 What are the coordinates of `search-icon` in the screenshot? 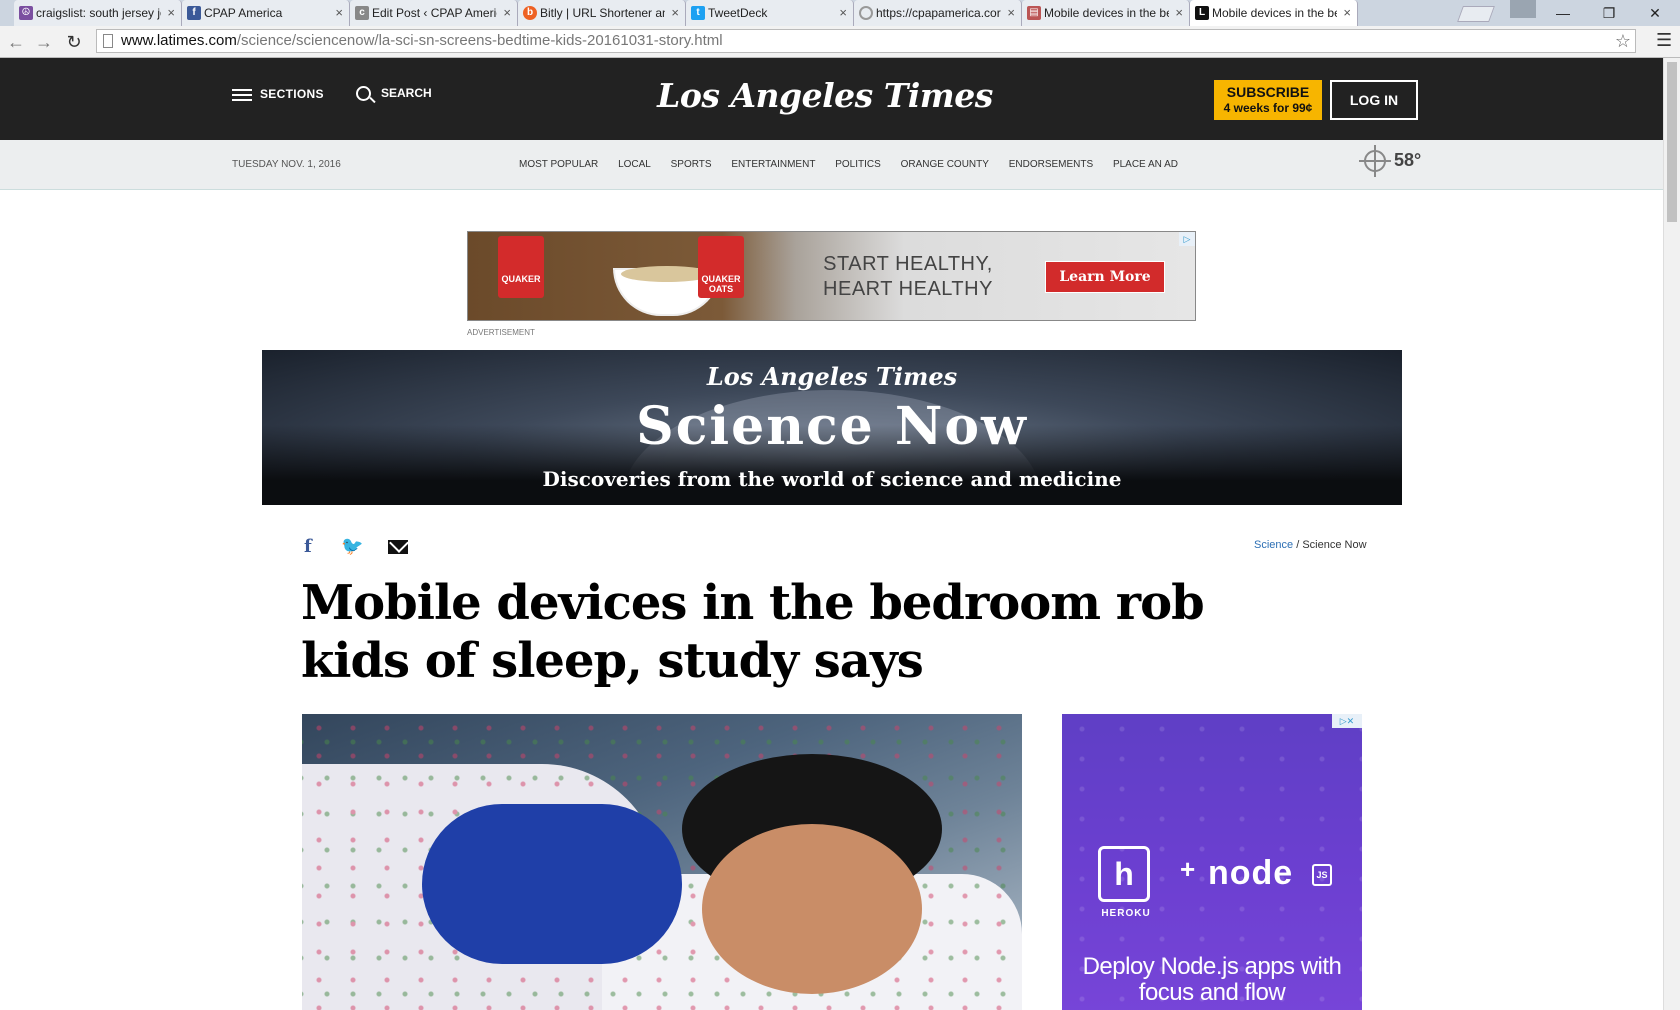 It's located at (363, 94).